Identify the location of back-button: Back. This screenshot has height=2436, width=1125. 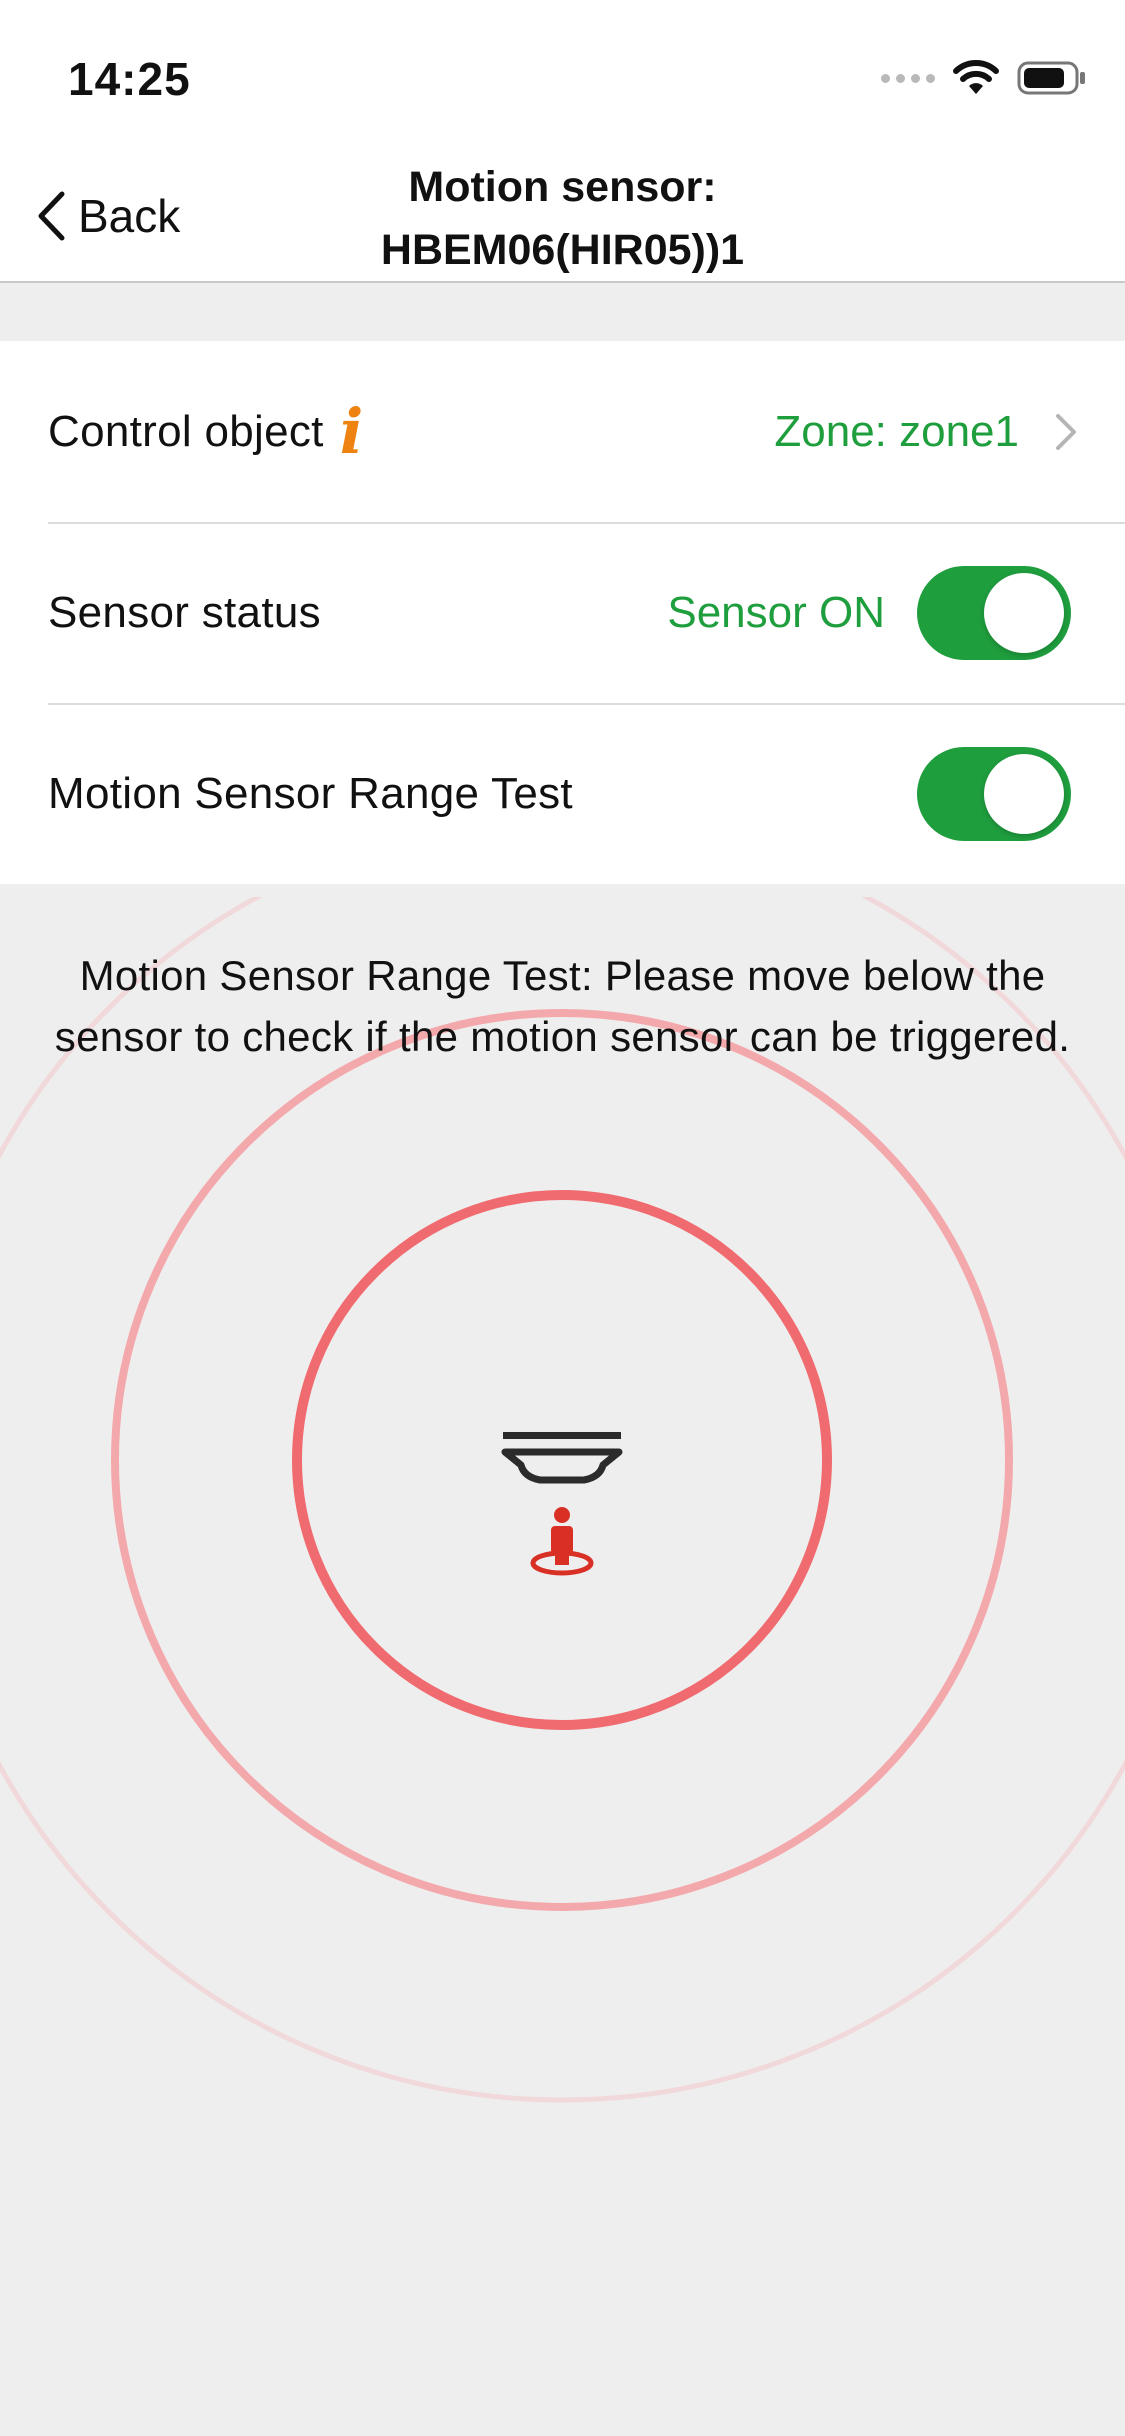
(108, 216).